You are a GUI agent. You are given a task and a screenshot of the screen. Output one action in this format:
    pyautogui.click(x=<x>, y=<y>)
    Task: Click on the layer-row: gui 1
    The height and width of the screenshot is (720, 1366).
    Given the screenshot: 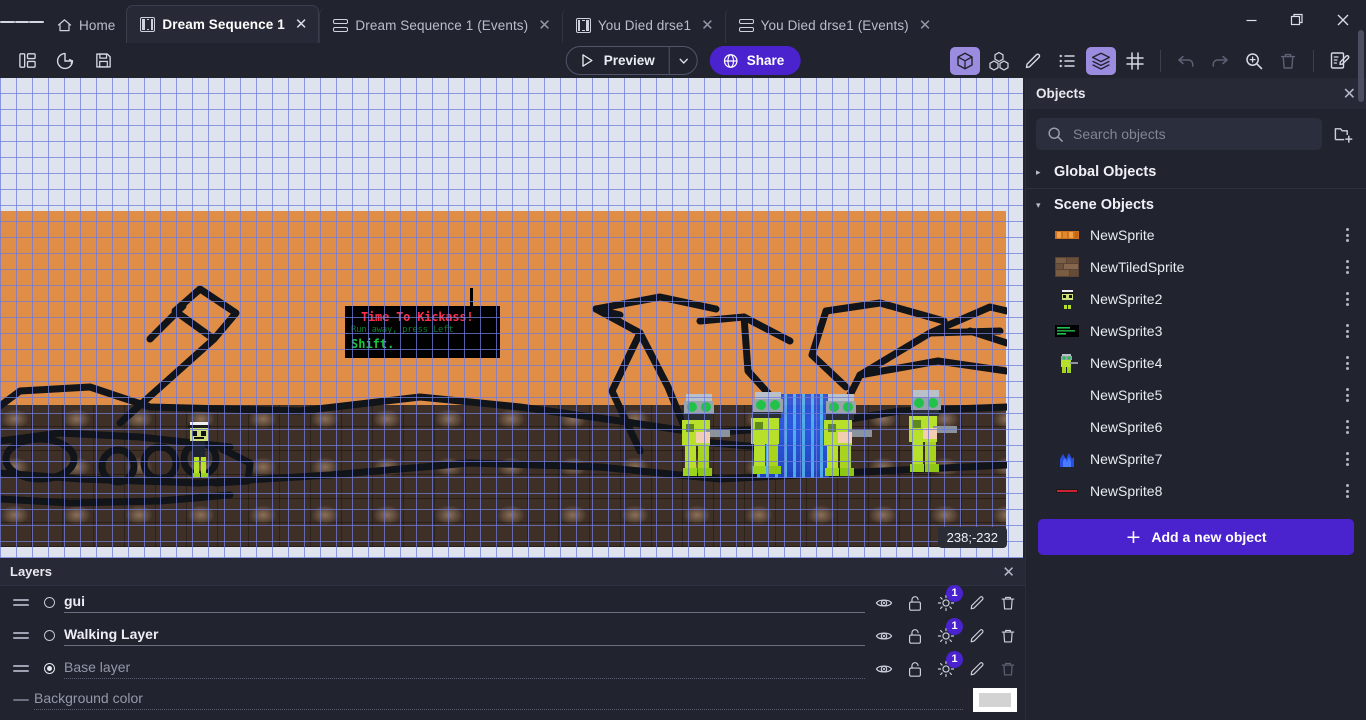 What is the action you would take?
    pyautogui.click(x=512, y=601)
    